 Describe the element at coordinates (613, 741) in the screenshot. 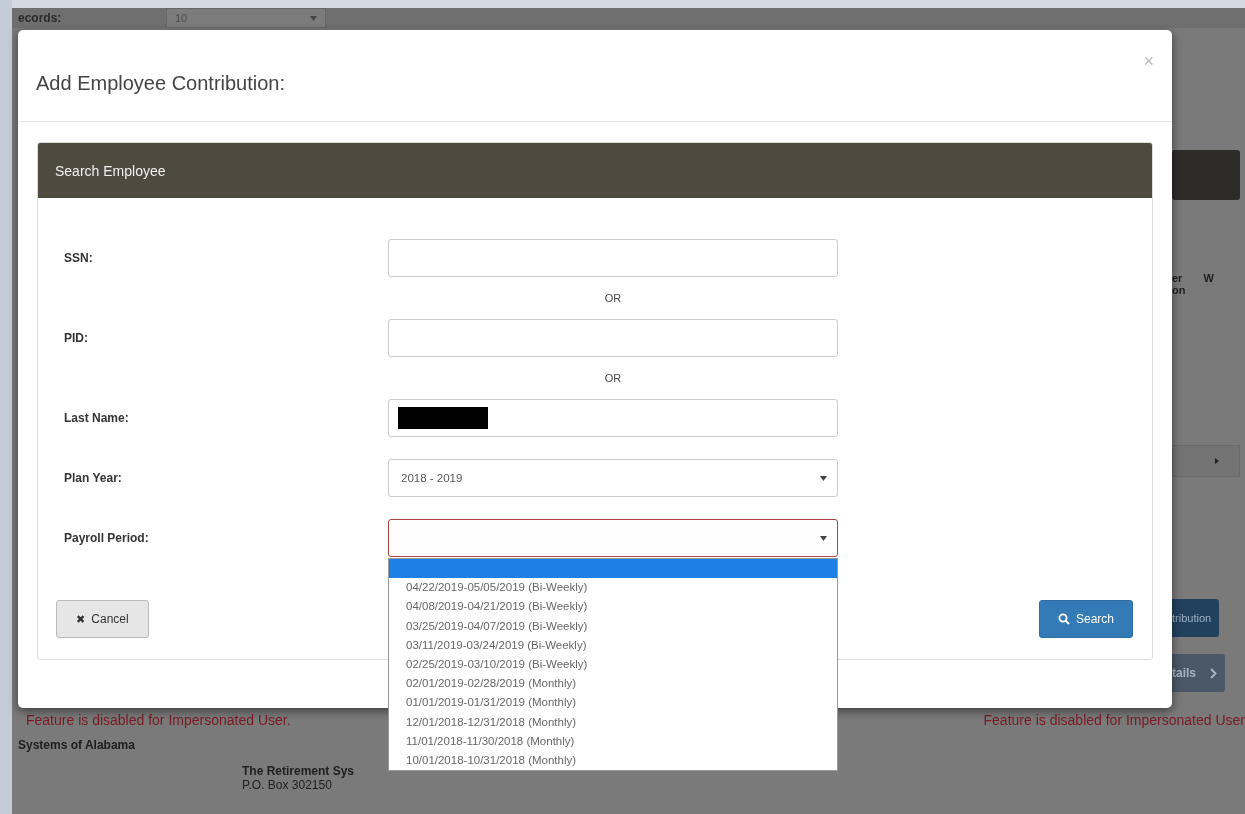

I see `dropdown-option: 11/01/2018-11/30/2018 (Monthly)` at that location.